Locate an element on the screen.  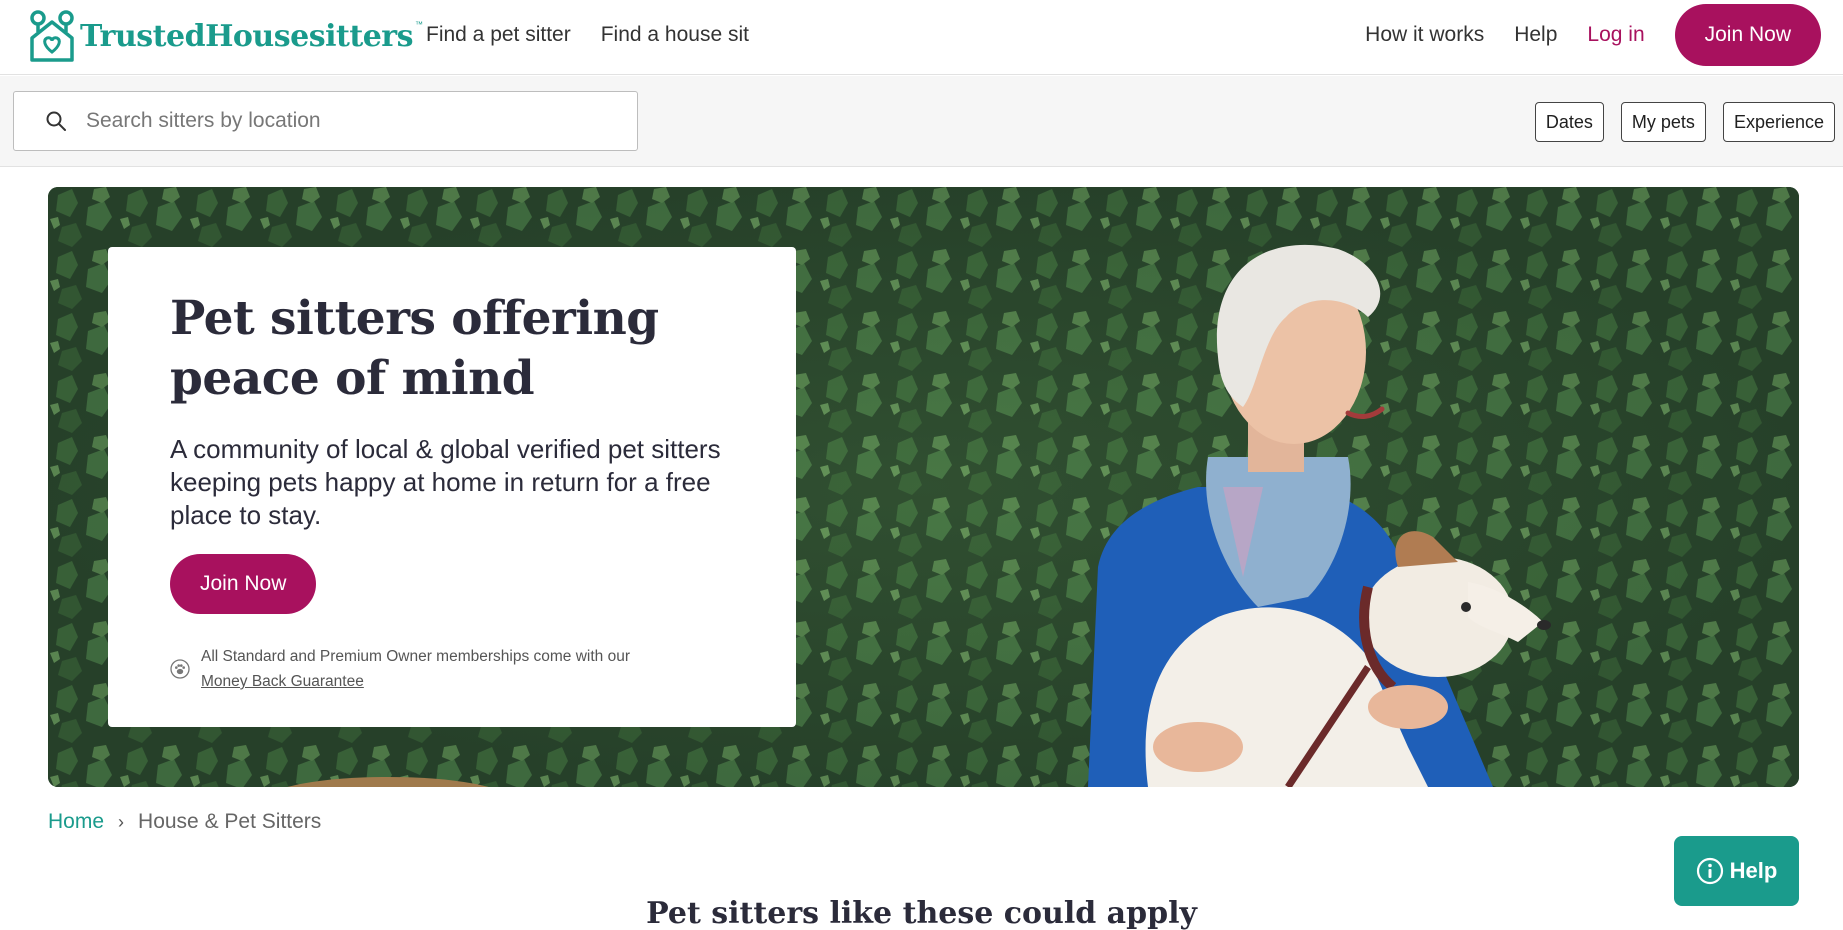
nav-login: Log in is located at coordinates (1615, 35).